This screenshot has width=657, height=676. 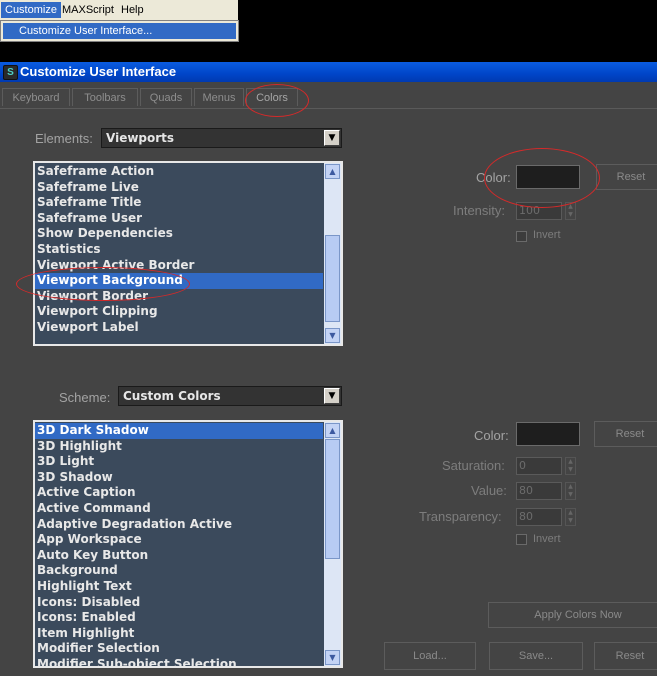 I want to click on intensity-spinner: ▲ ▼, so click(x=570, y=211).